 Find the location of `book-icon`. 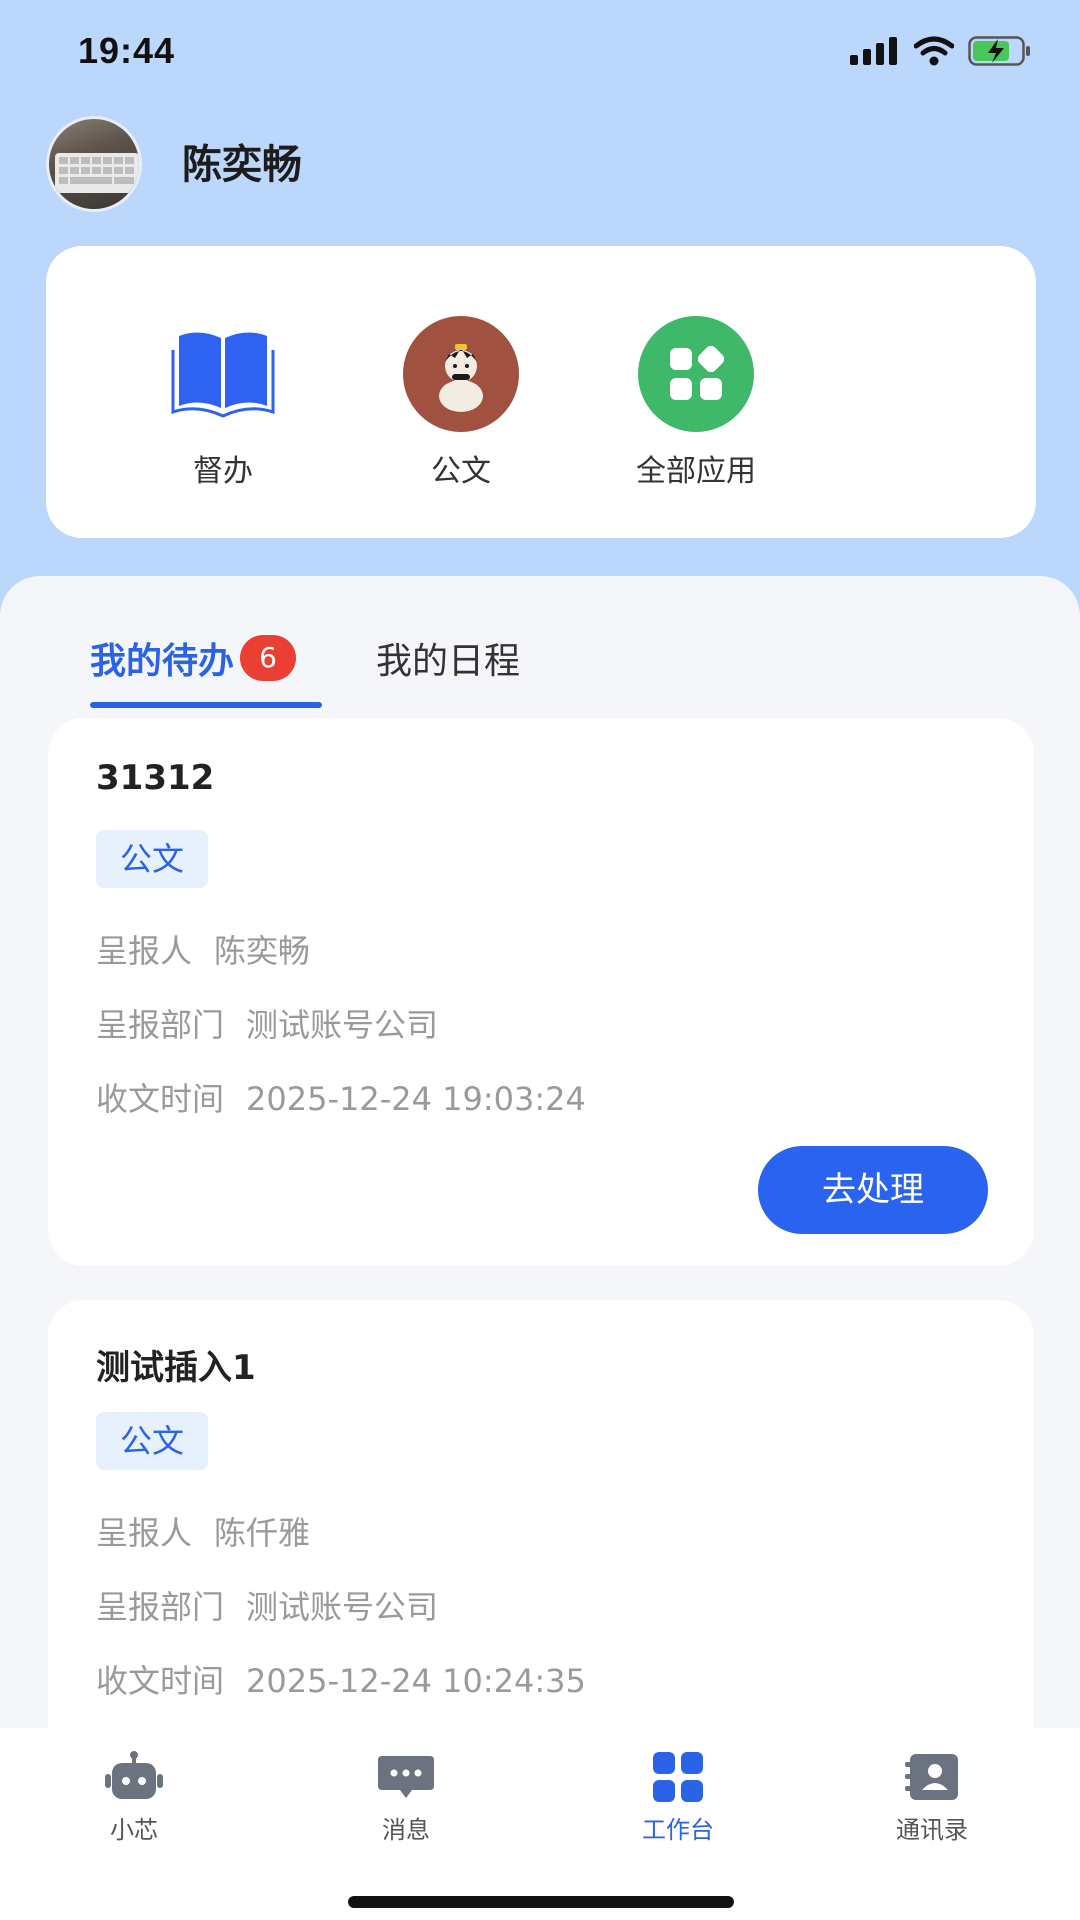

book-icon is located at coordinates (223, 374).